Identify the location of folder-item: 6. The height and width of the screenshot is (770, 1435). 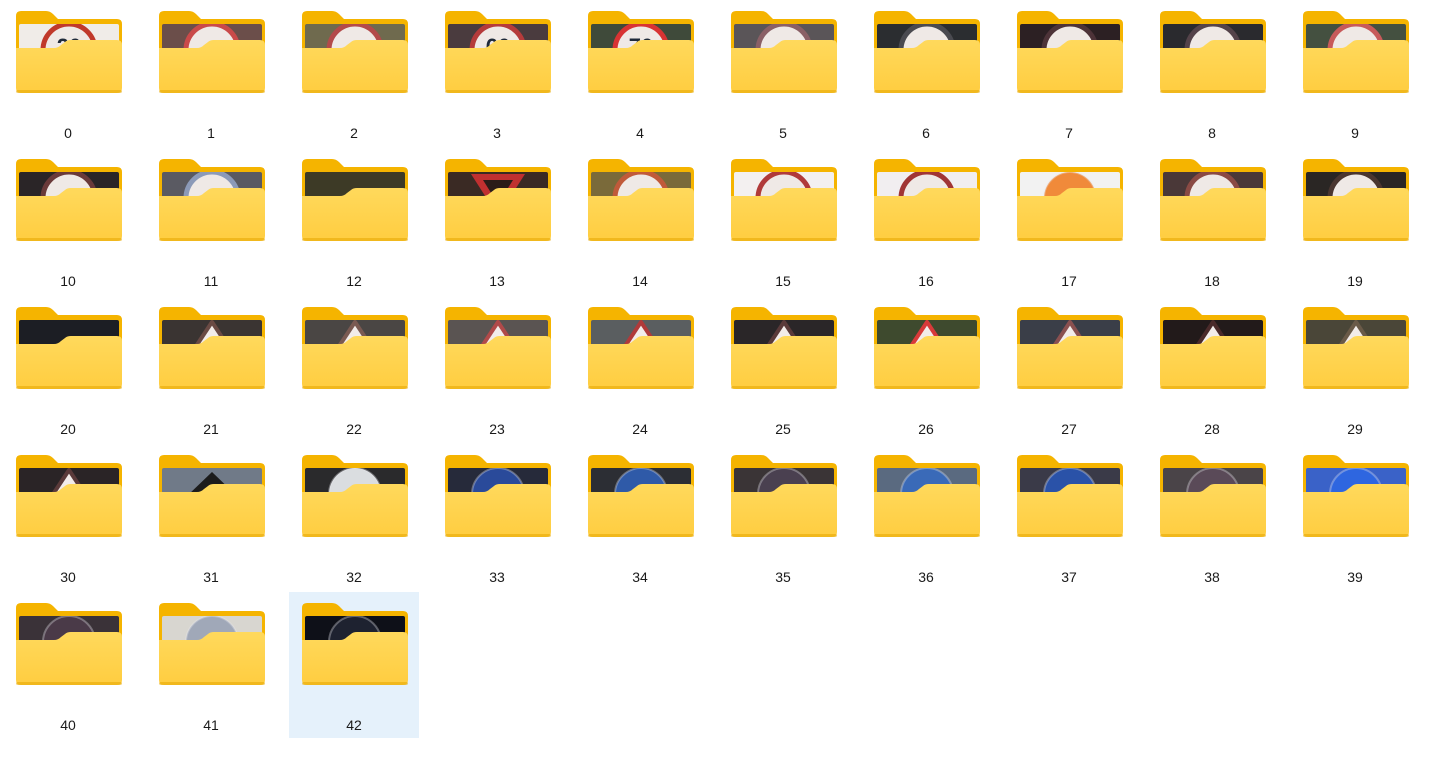
(926, 73).